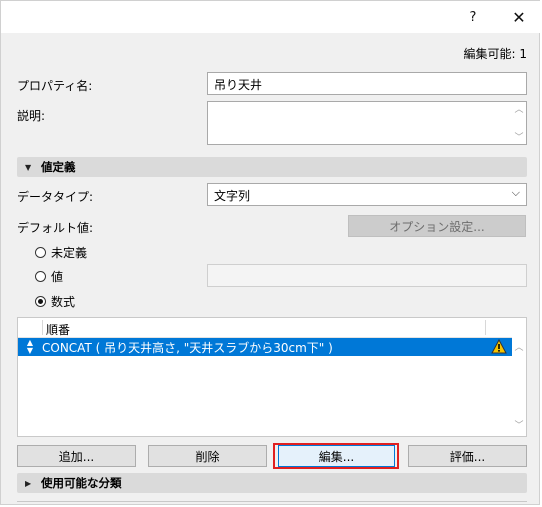  I want to click on close-button: ✕, so click(519, 17).